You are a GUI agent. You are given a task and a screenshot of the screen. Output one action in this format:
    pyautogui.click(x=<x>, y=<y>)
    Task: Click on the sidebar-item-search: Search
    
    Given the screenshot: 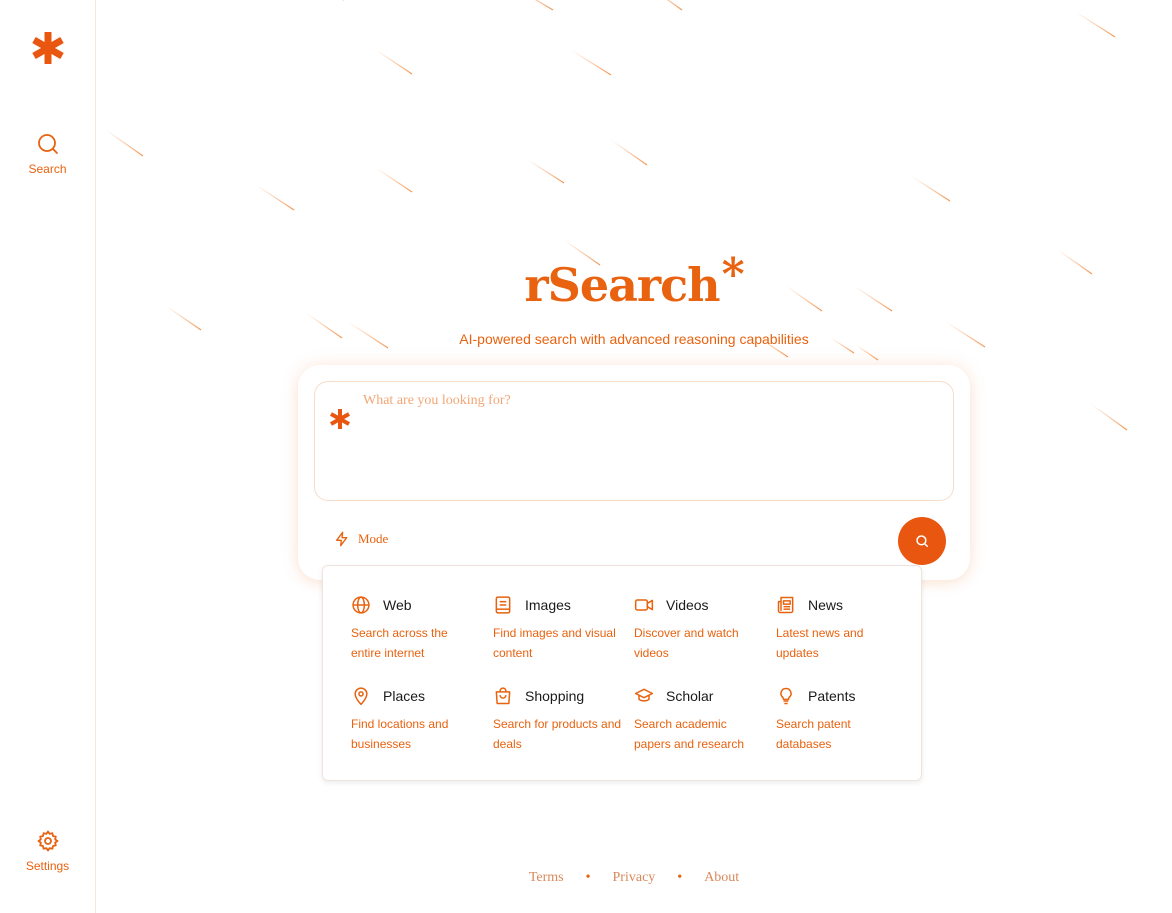 What is the action you would take?
    pyautogui.click(x=47, y=154)
    